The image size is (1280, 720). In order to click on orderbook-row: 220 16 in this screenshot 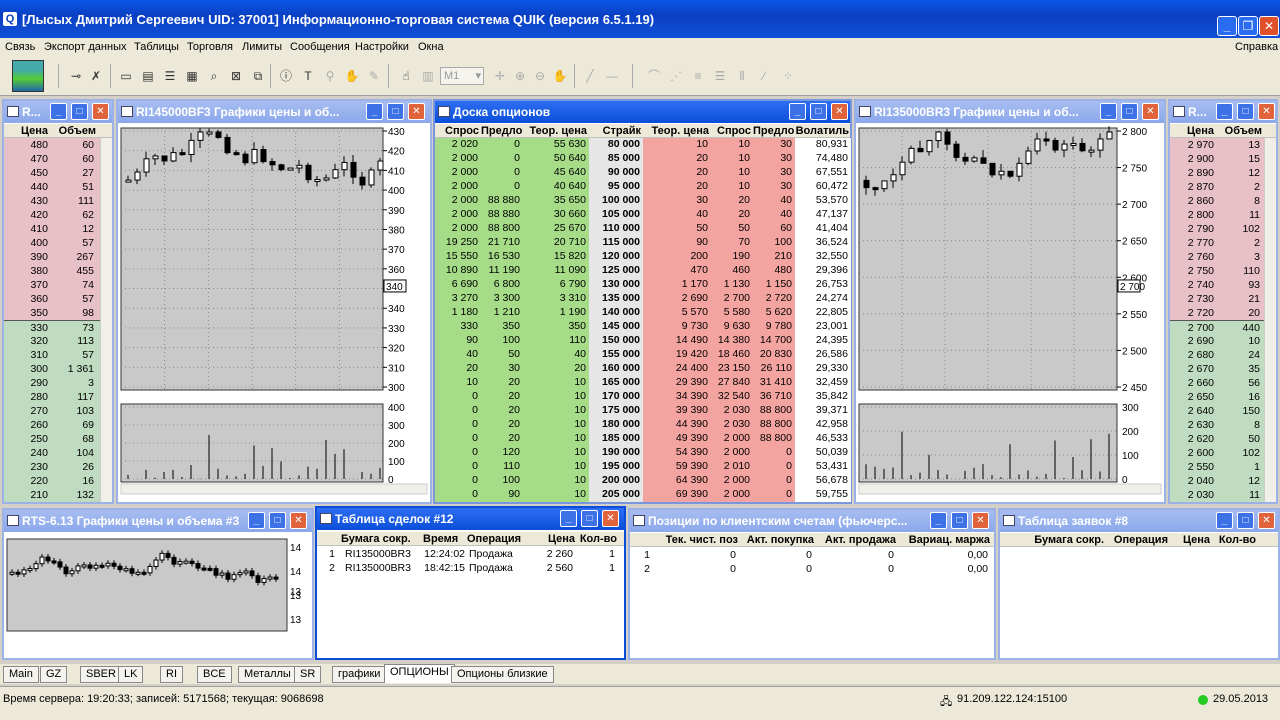, I will do `click(52, 481)`.